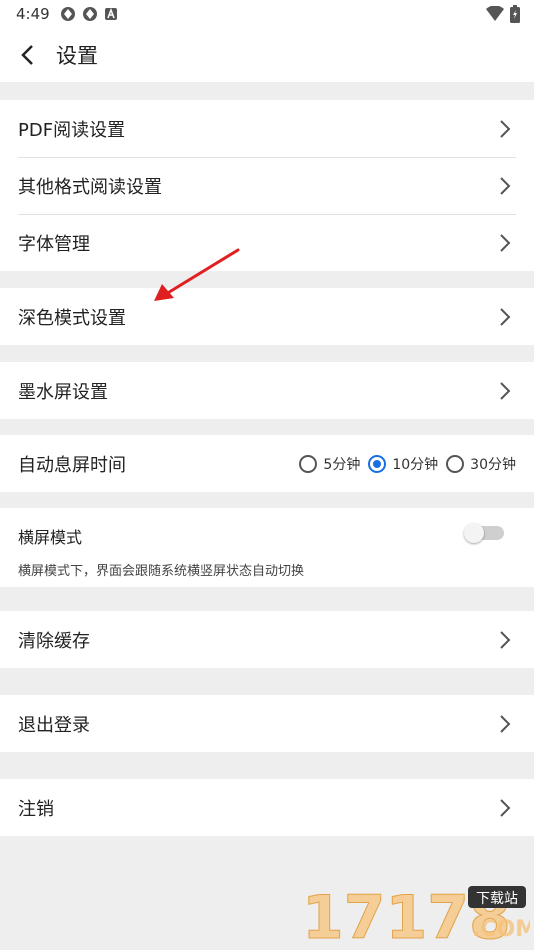 This screenshot has height=950, width=534. What do you see at coordinates (267, 55) in the screenshot?
I see `app-bar: 设置` at bounding box center [267, 55].